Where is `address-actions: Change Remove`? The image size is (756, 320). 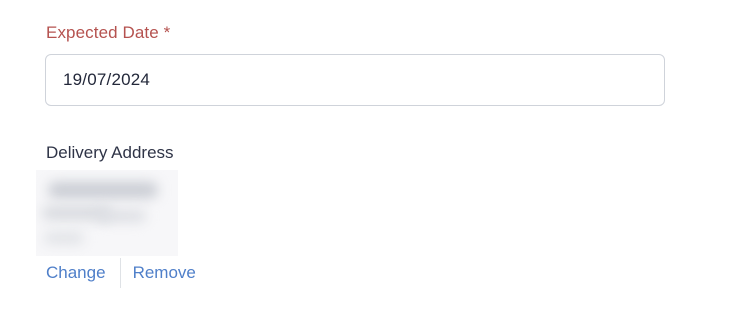 address-actions: Change Remove is located at coordinates (121, 273).